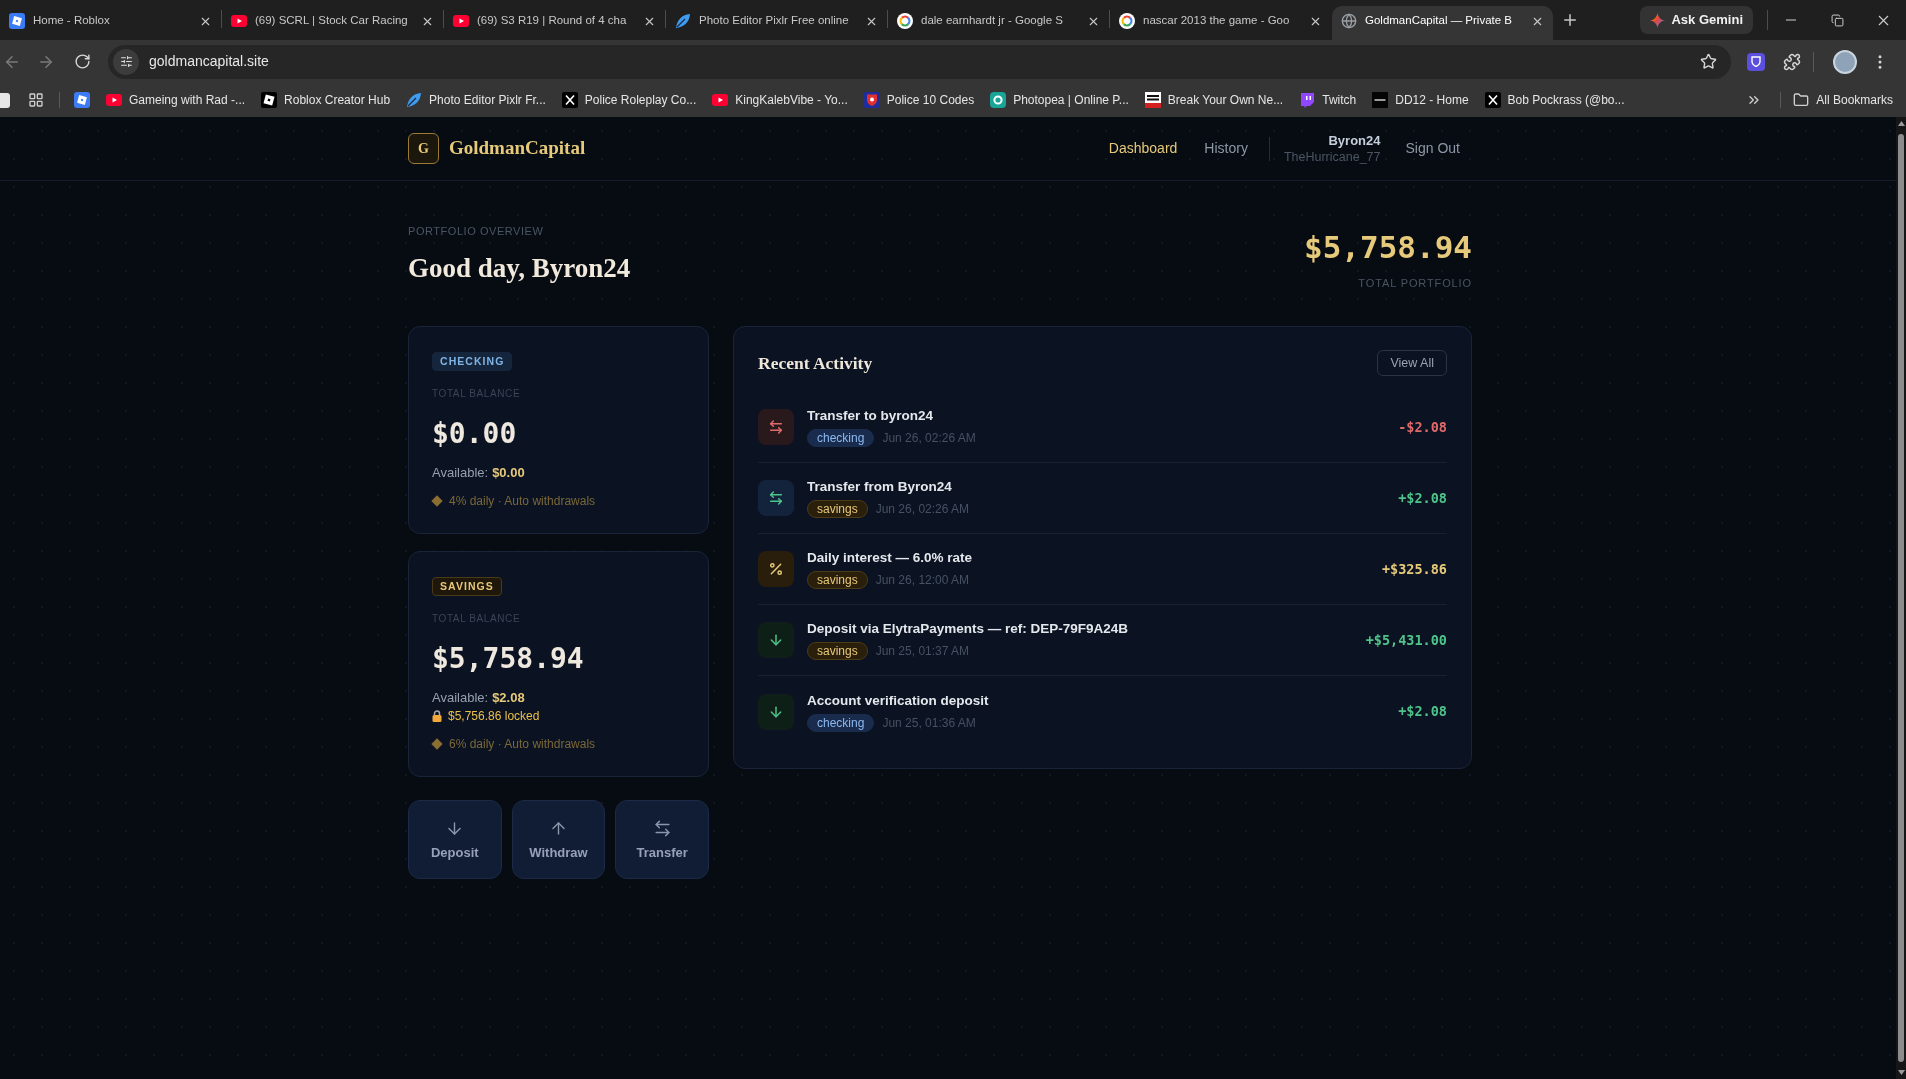  I want to click on action-button: Transfer, so click(662, 839).